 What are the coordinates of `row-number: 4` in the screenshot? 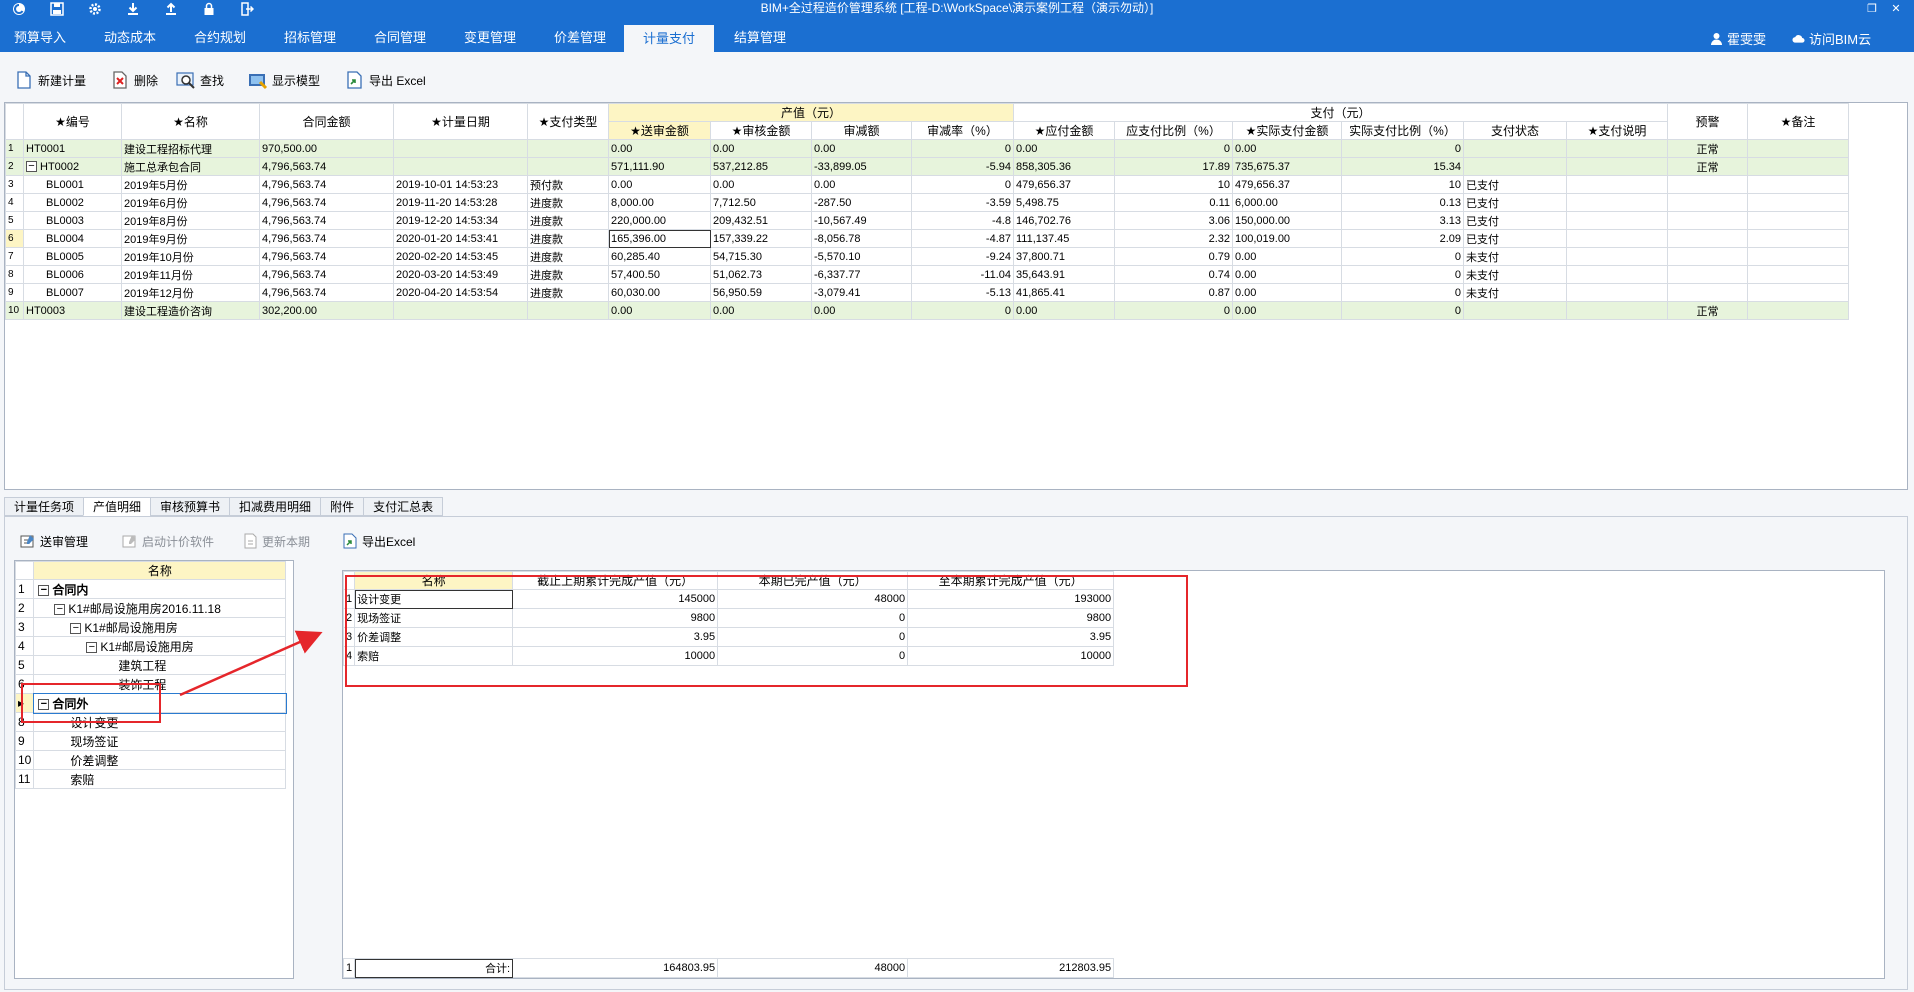 It's located at (14, 202).